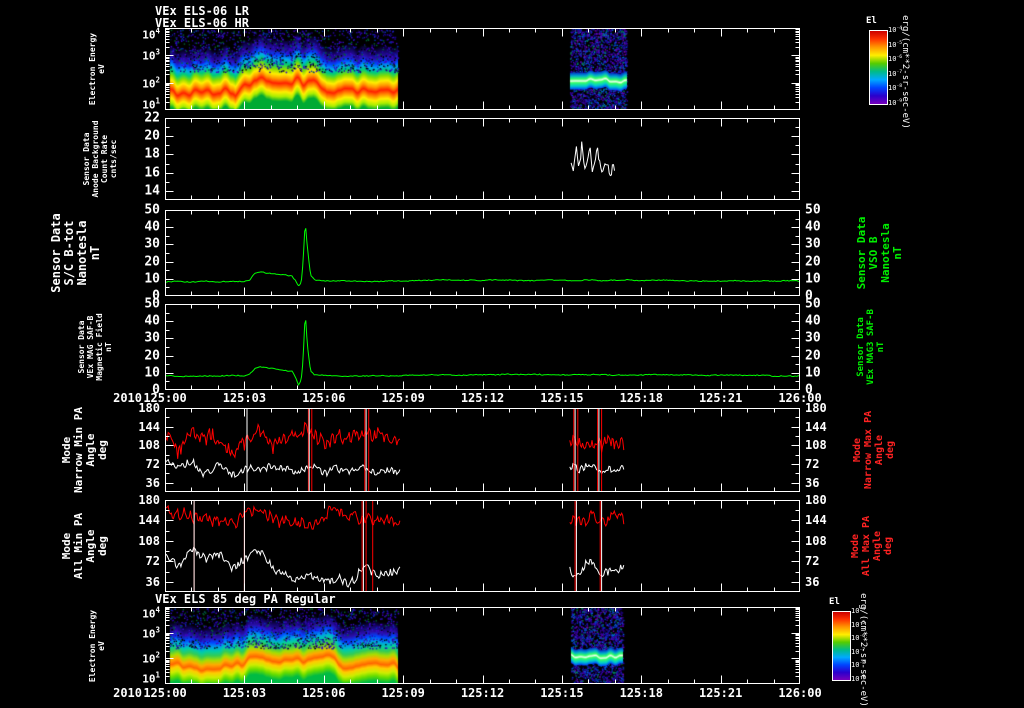 The width and height of the screenshot is (1024, 708). I want to click on time-tick-label-top: 125:12, so click(482, 398).